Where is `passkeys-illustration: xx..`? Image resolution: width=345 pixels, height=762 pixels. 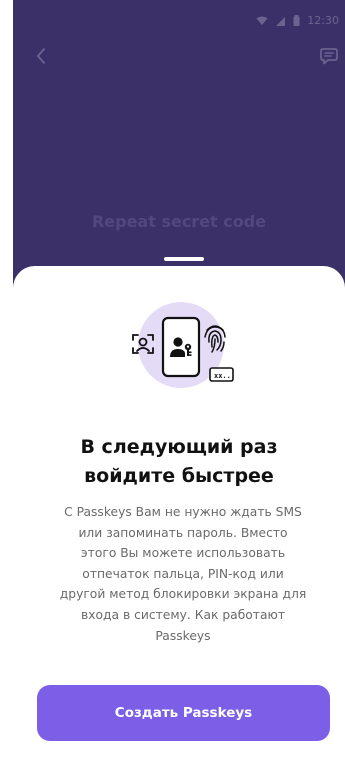 passkeys-illustration: xx.. is located at coordinates (183, 350).